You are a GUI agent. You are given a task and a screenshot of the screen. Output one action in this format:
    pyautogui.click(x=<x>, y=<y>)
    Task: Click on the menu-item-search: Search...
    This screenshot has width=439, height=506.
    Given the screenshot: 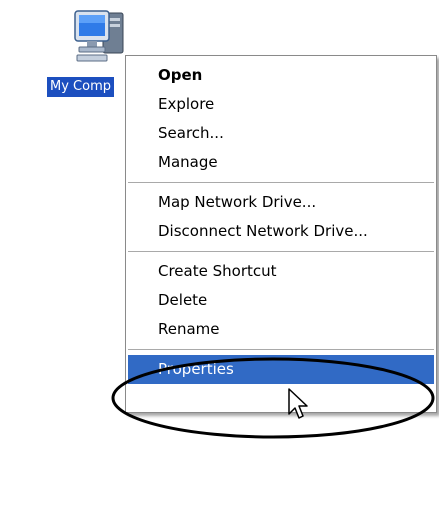 What is the action you would take?
    pyautogui.click(x=281, y=133)
    